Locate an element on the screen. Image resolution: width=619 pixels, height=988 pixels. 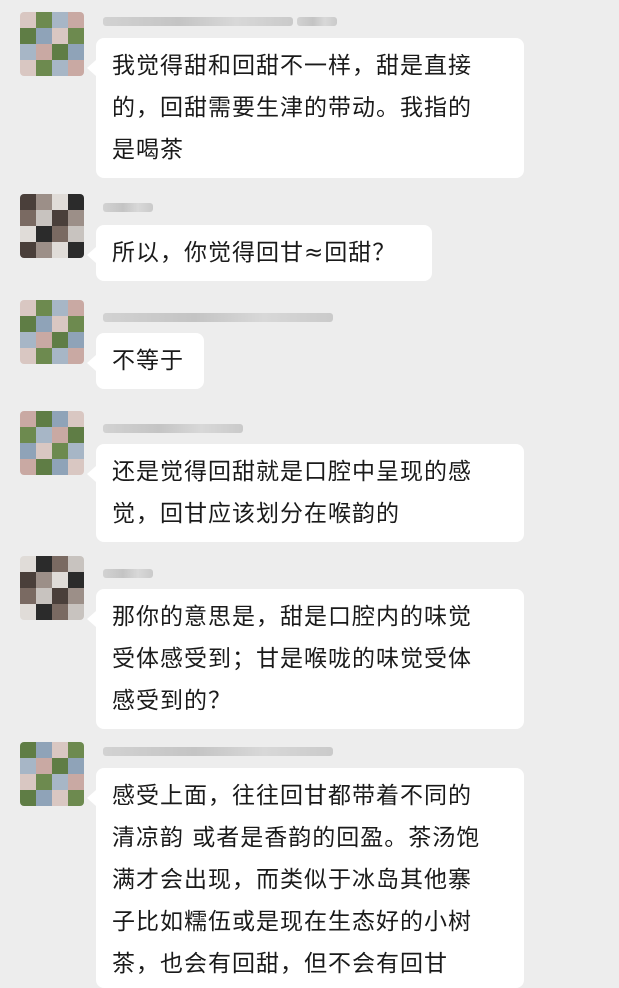
message-bubble: 我觉得甜和回甜不一样，甜是直接 的，回甜需要生津的带动。我指的 是喝茶 is located at coordinates (305, 108).